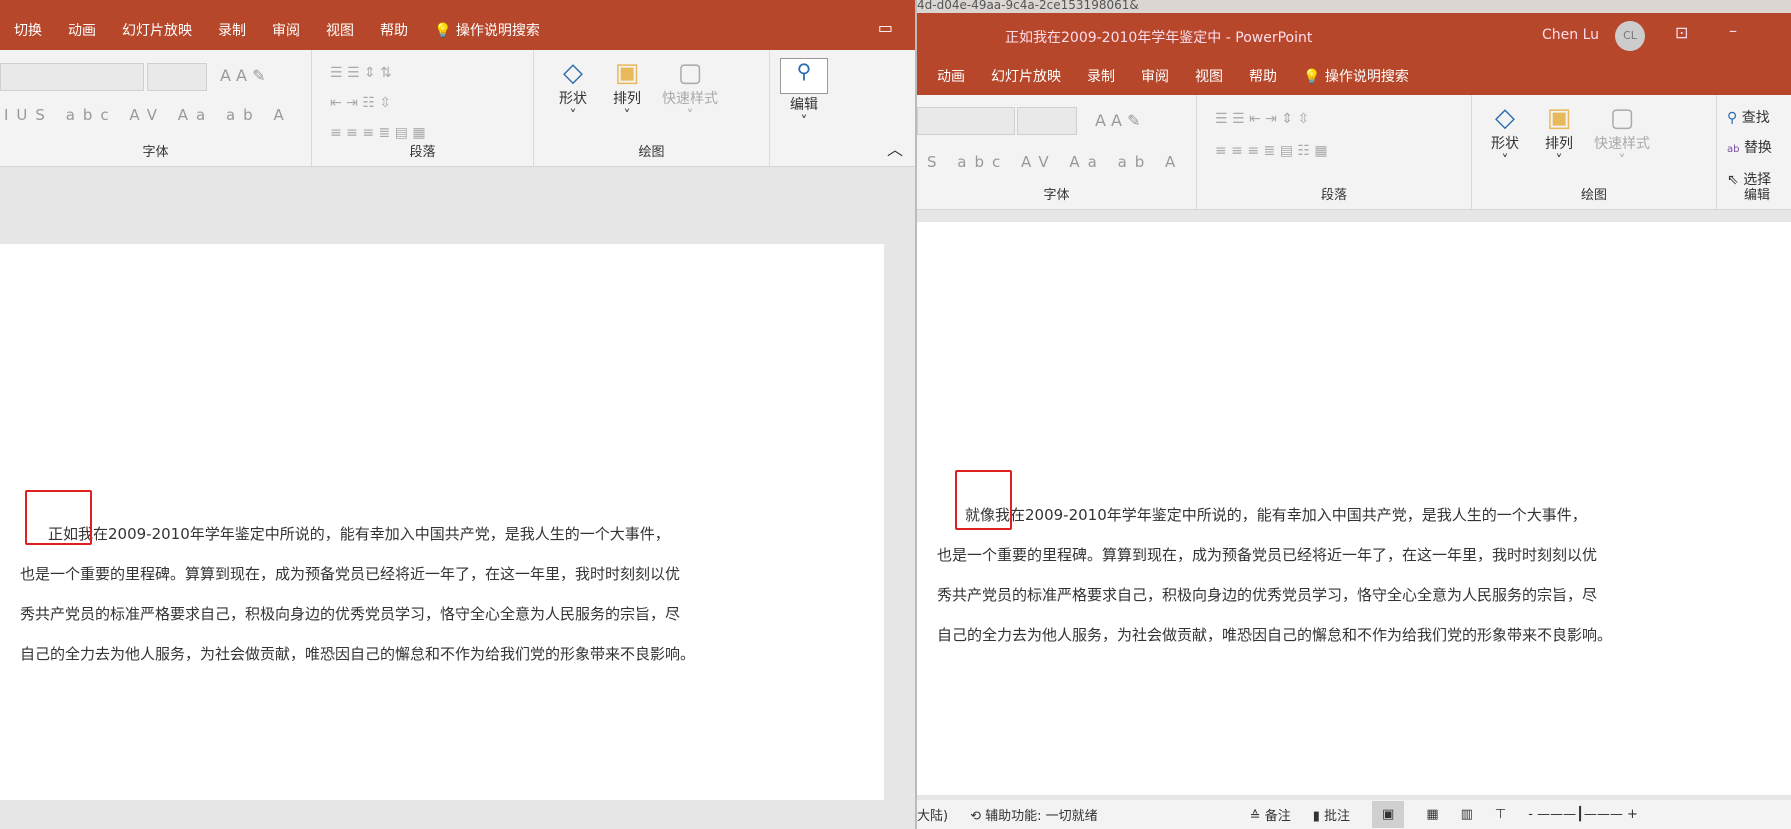 The image size is (1791, 829). Describe the element at coordinates (1749, 149) in the screenshot. I see `replace-button: ab 替换` at that location.